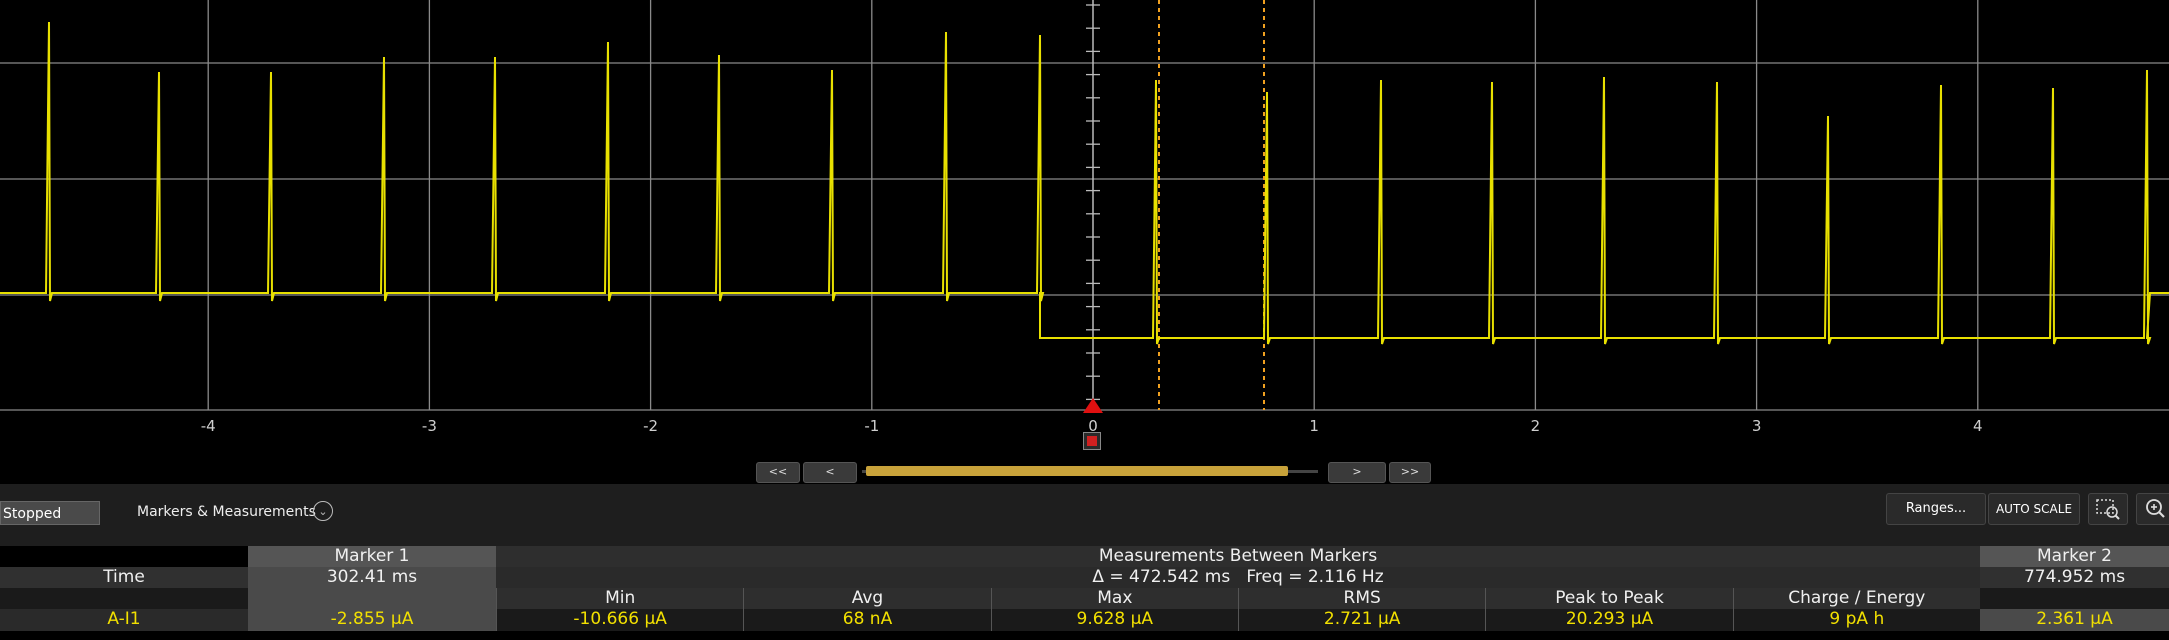 The image size is (2169, 640). I want to click on zoom-in-icon, so click(2152, 509).